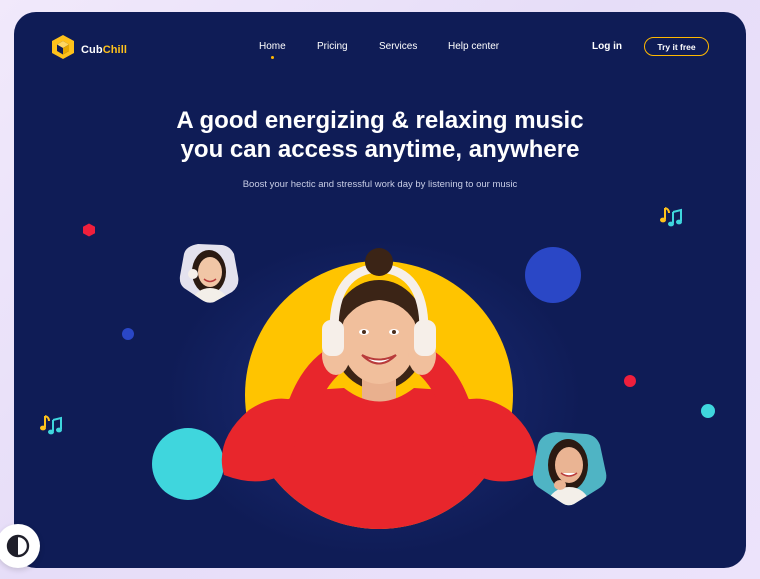 This screenshot has width=760, height=579. Describe the element at coordinates (630, 381) in the screenshot. I see `red-dot` at that location.